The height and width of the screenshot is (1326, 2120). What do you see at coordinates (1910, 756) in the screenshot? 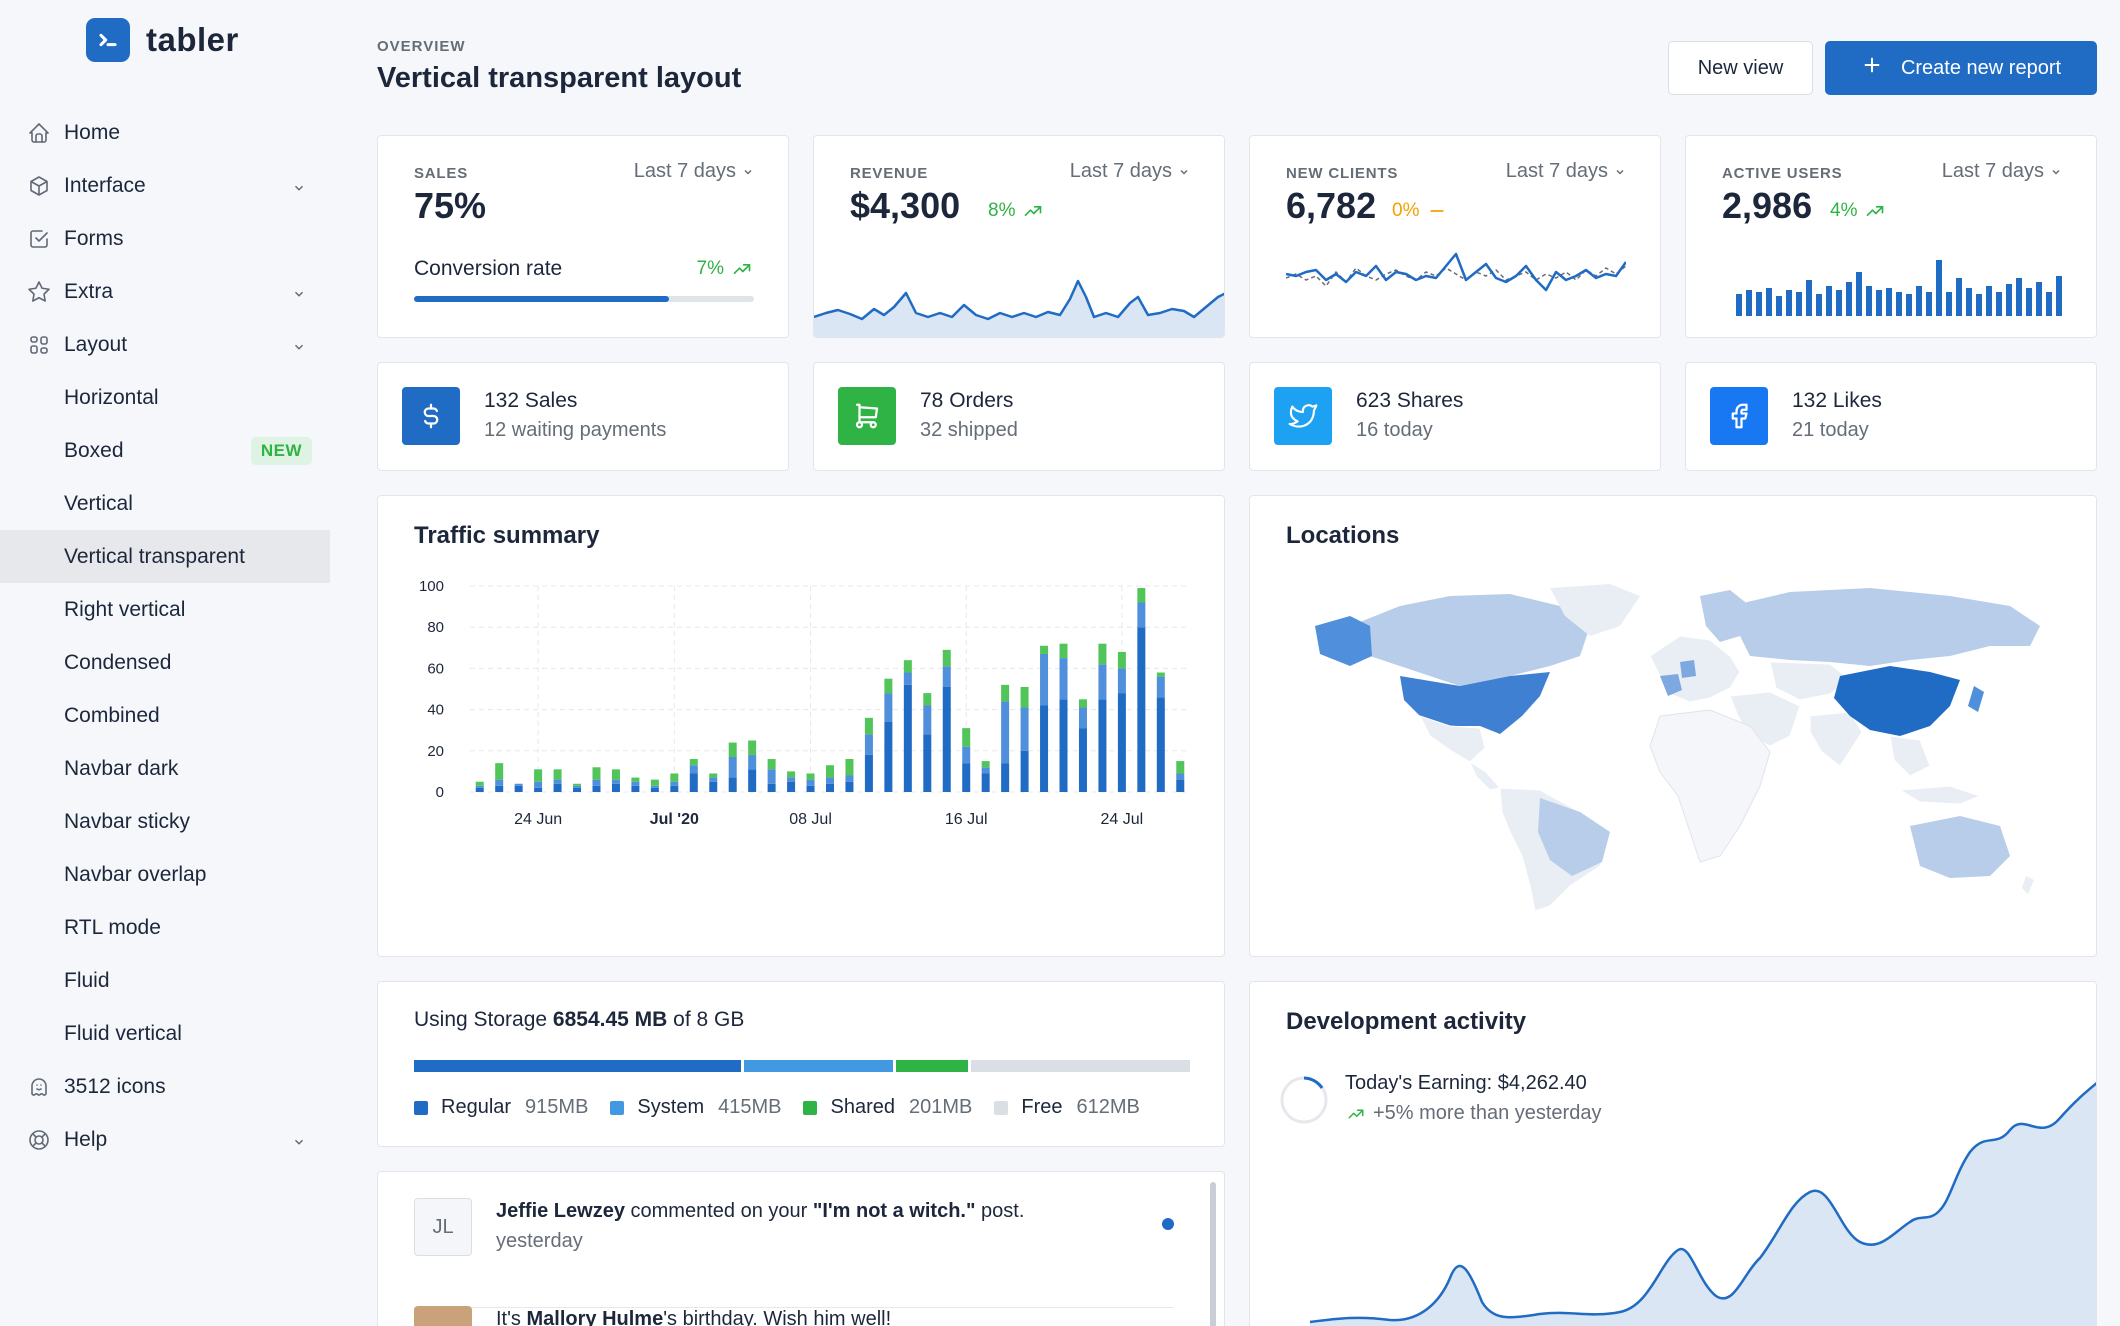
I see `map-southeast-asia` at bounding box center [1910, 756].